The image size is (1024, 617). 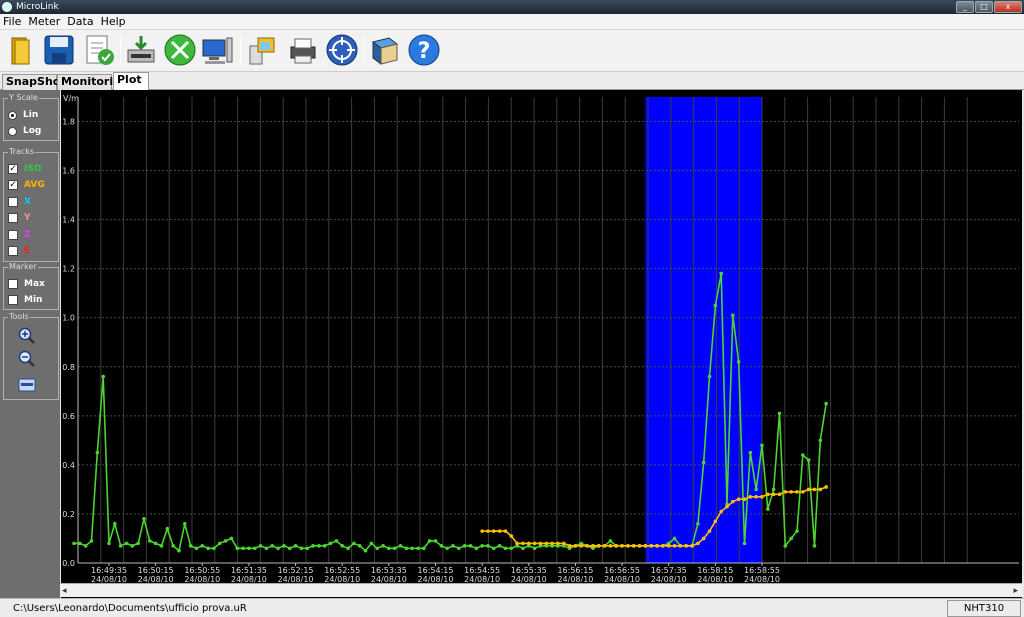 What do you see at coordinates (24, 169) in the screenshot?
I see `track-iso: ✓ ISO` at bounding box center [24, 169].